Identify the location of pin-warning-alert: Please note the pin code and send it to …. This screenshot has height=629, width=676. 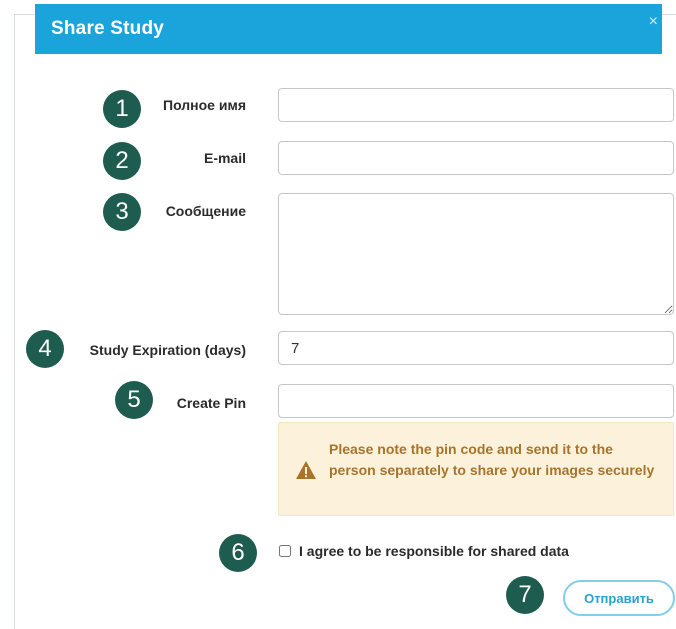
(476, 469).